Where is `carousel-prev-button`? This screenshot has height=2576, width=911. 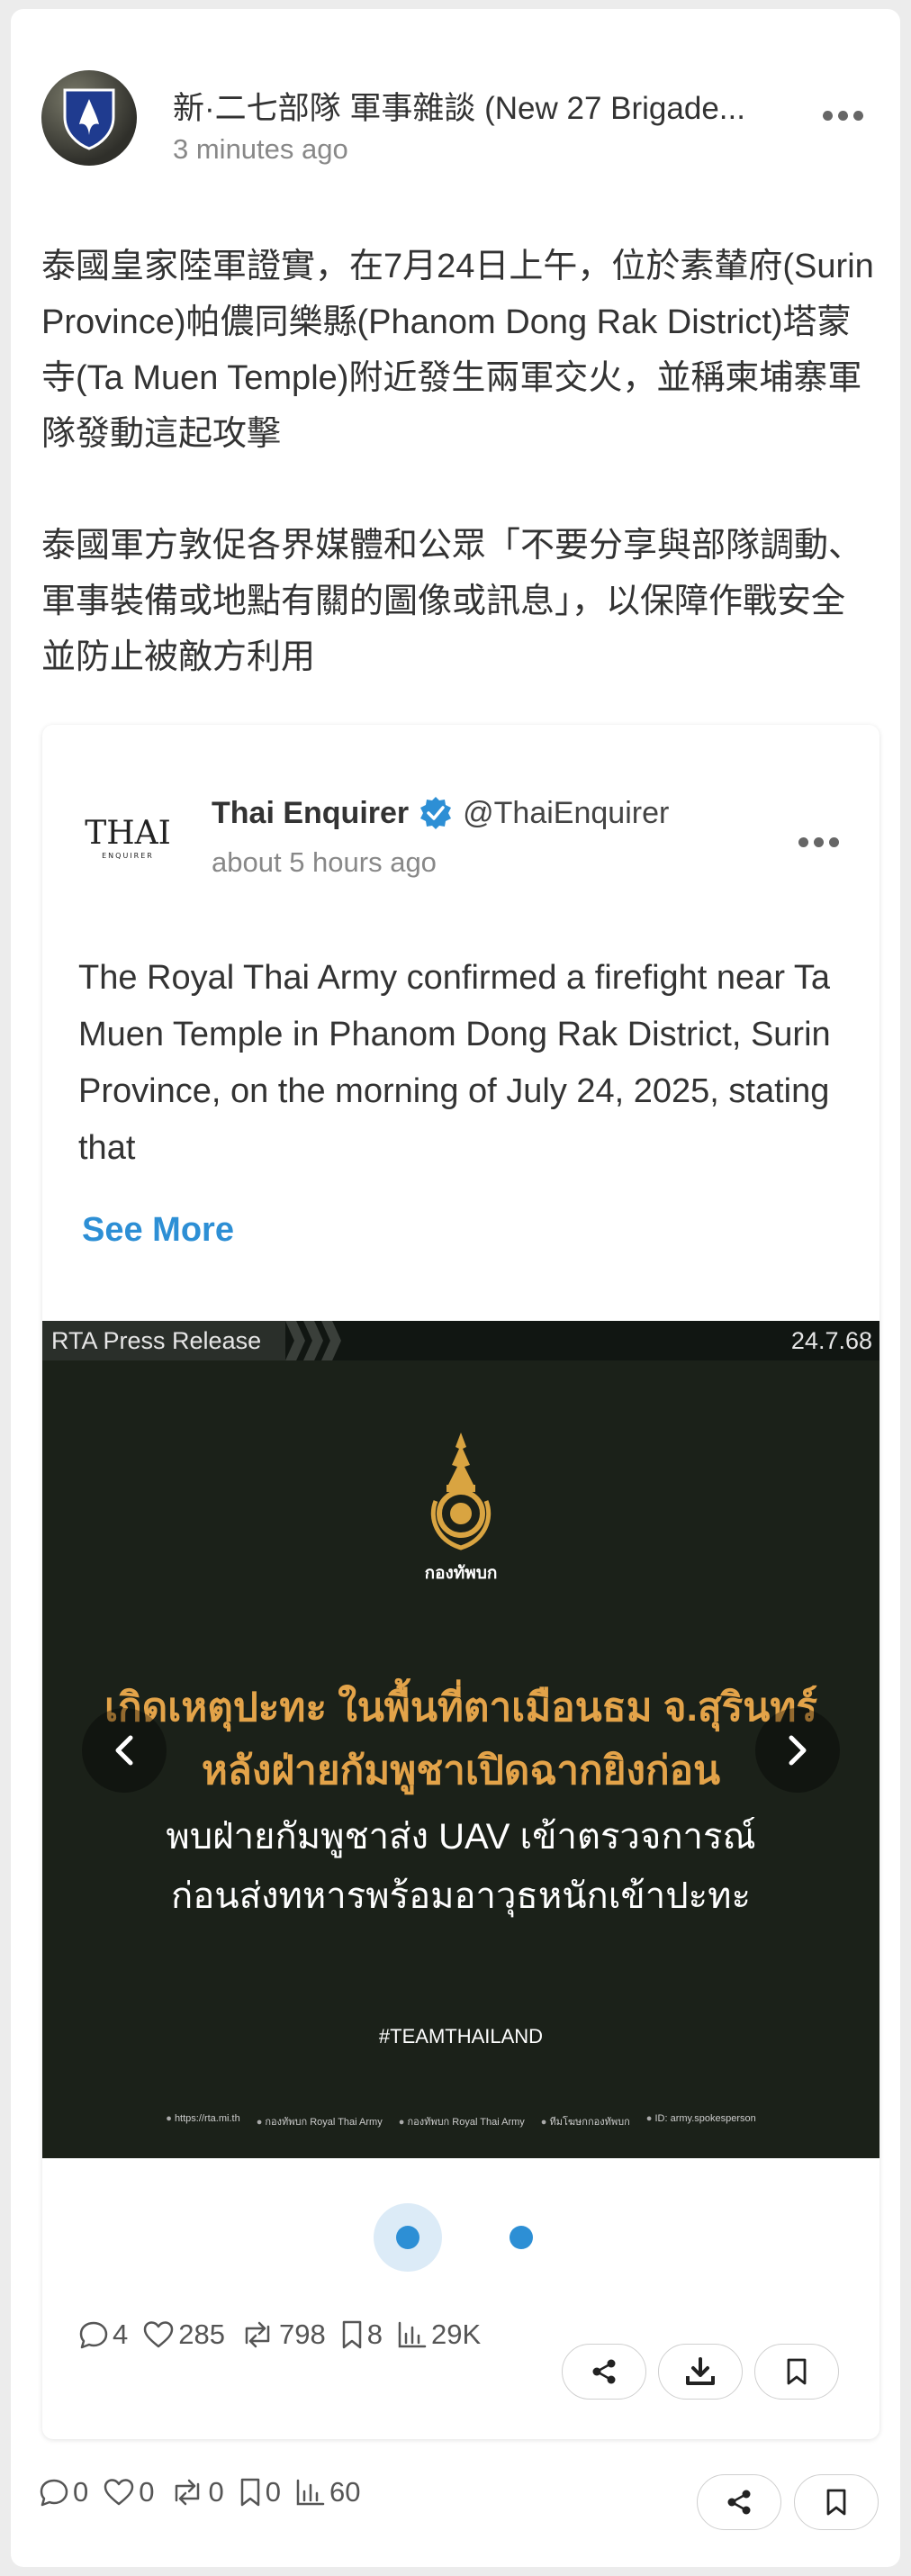
carousel-prev-button is located at coordinates (124, 1750).